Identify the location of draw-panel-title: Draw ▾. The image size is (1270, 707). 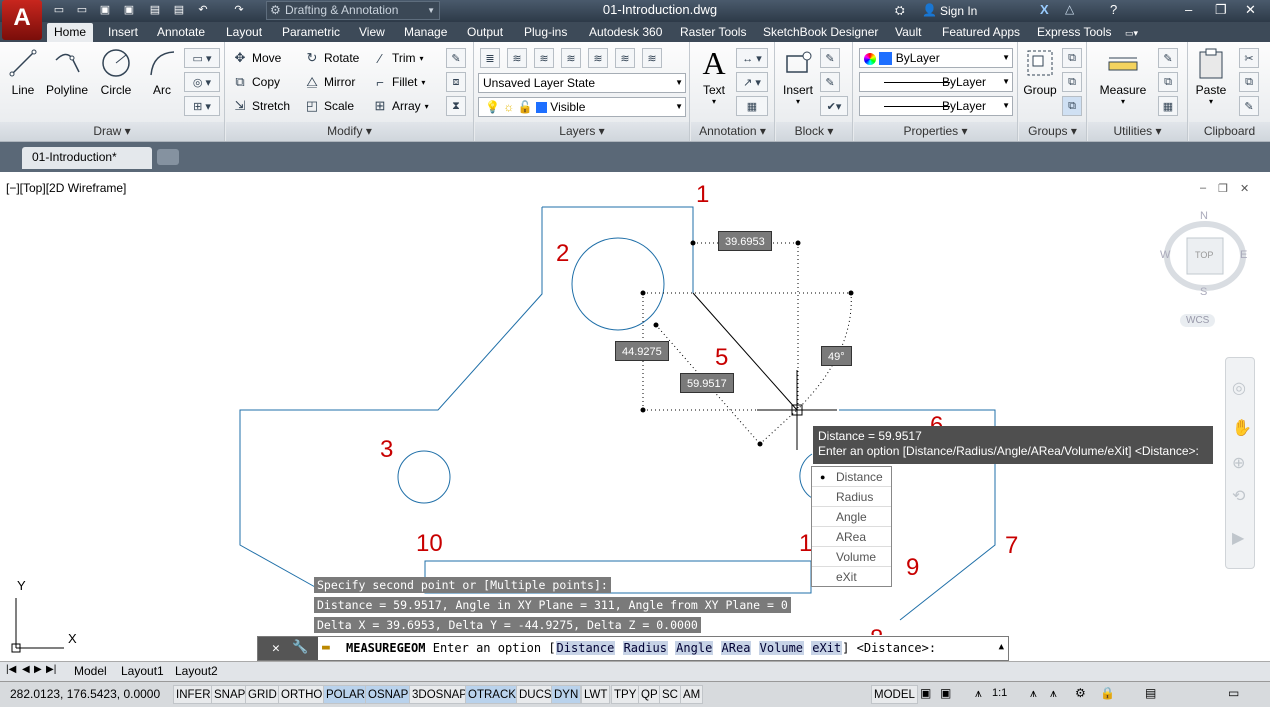
(112, 131).